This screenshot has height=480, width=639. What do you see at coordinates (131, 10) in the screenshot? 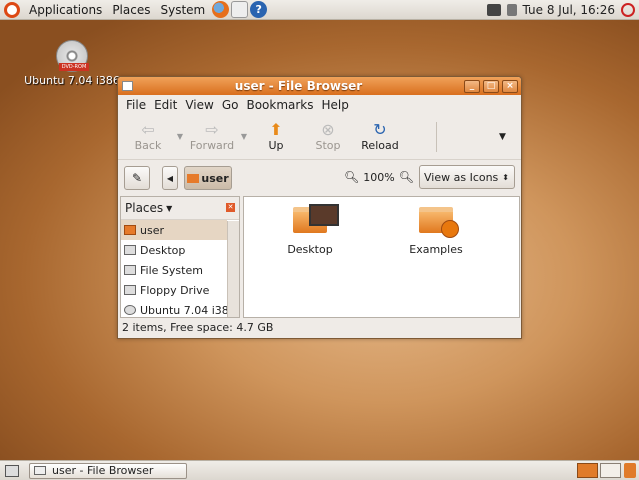
I see `menu-places: Places` at bounding box center [131, 10].